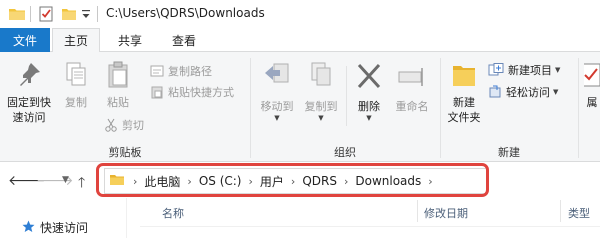 The image size is (600, 240). What do you see at coordinates (76, 76) in the screenshot?
I see `copy-icon` at bounding box center [76, 76].